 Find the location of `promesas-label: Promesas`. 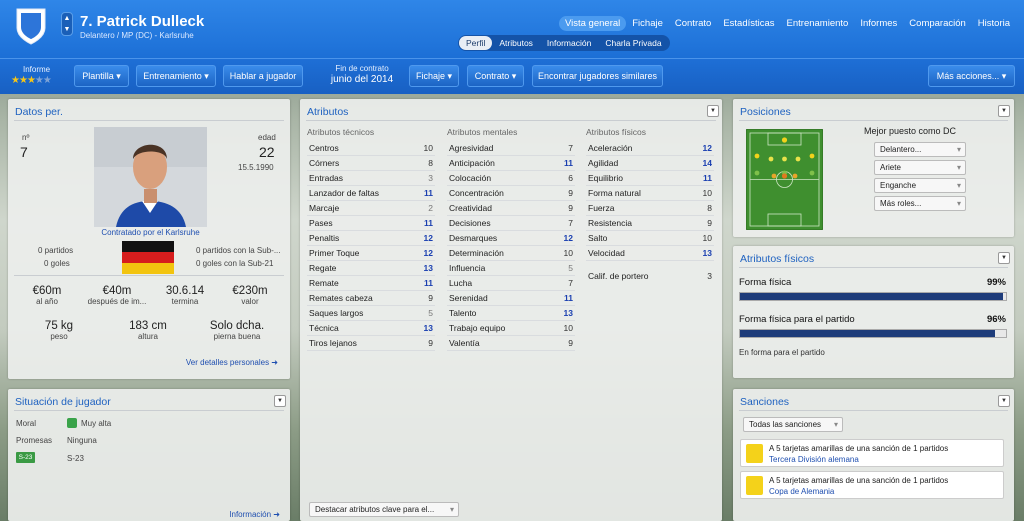

promesas-label: Promesas is located at coordinates (34, 440).